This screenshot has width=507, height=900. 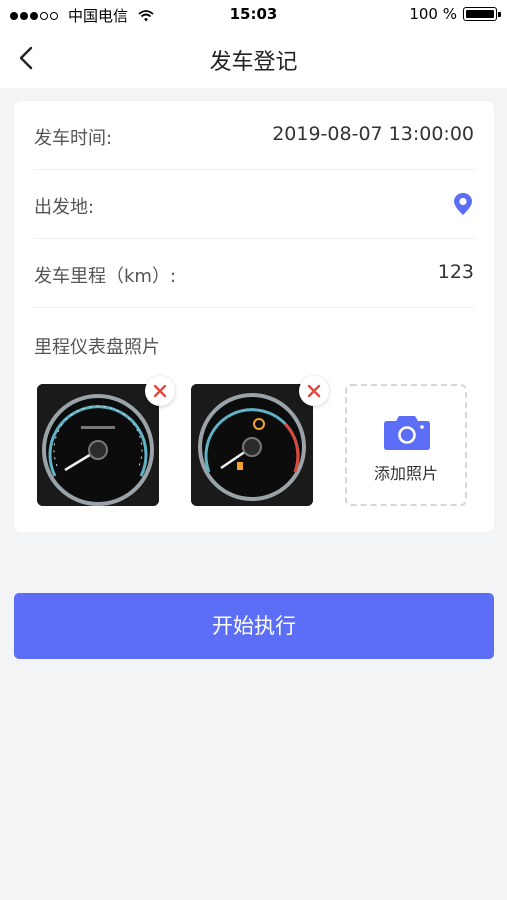 I want to click on departure-time-label: 发车时间:, so click(x=73, y=138).